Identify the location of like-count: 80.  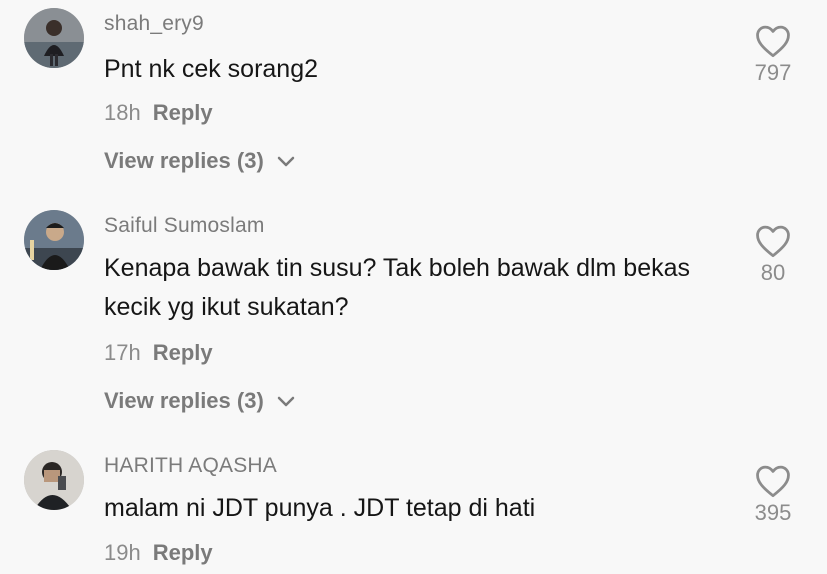
(773, 272).